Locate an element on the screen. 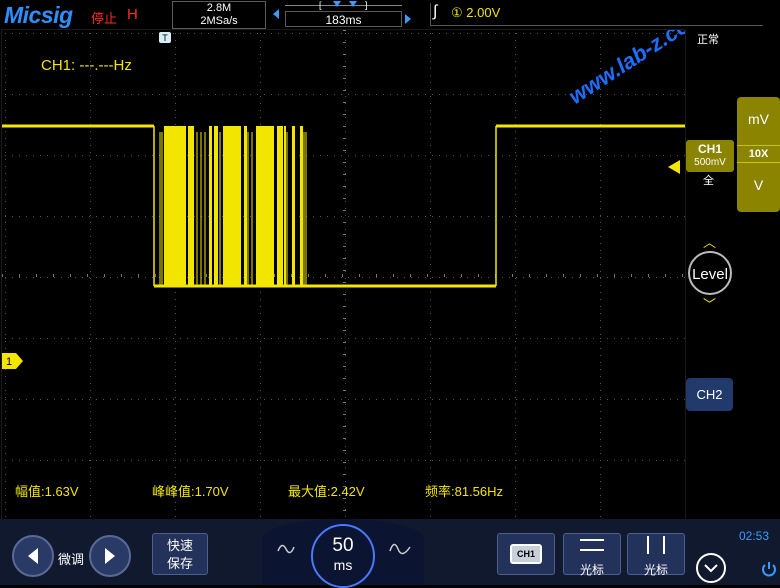  timebase-value: 50 ms is located at coordinates (343, 556).